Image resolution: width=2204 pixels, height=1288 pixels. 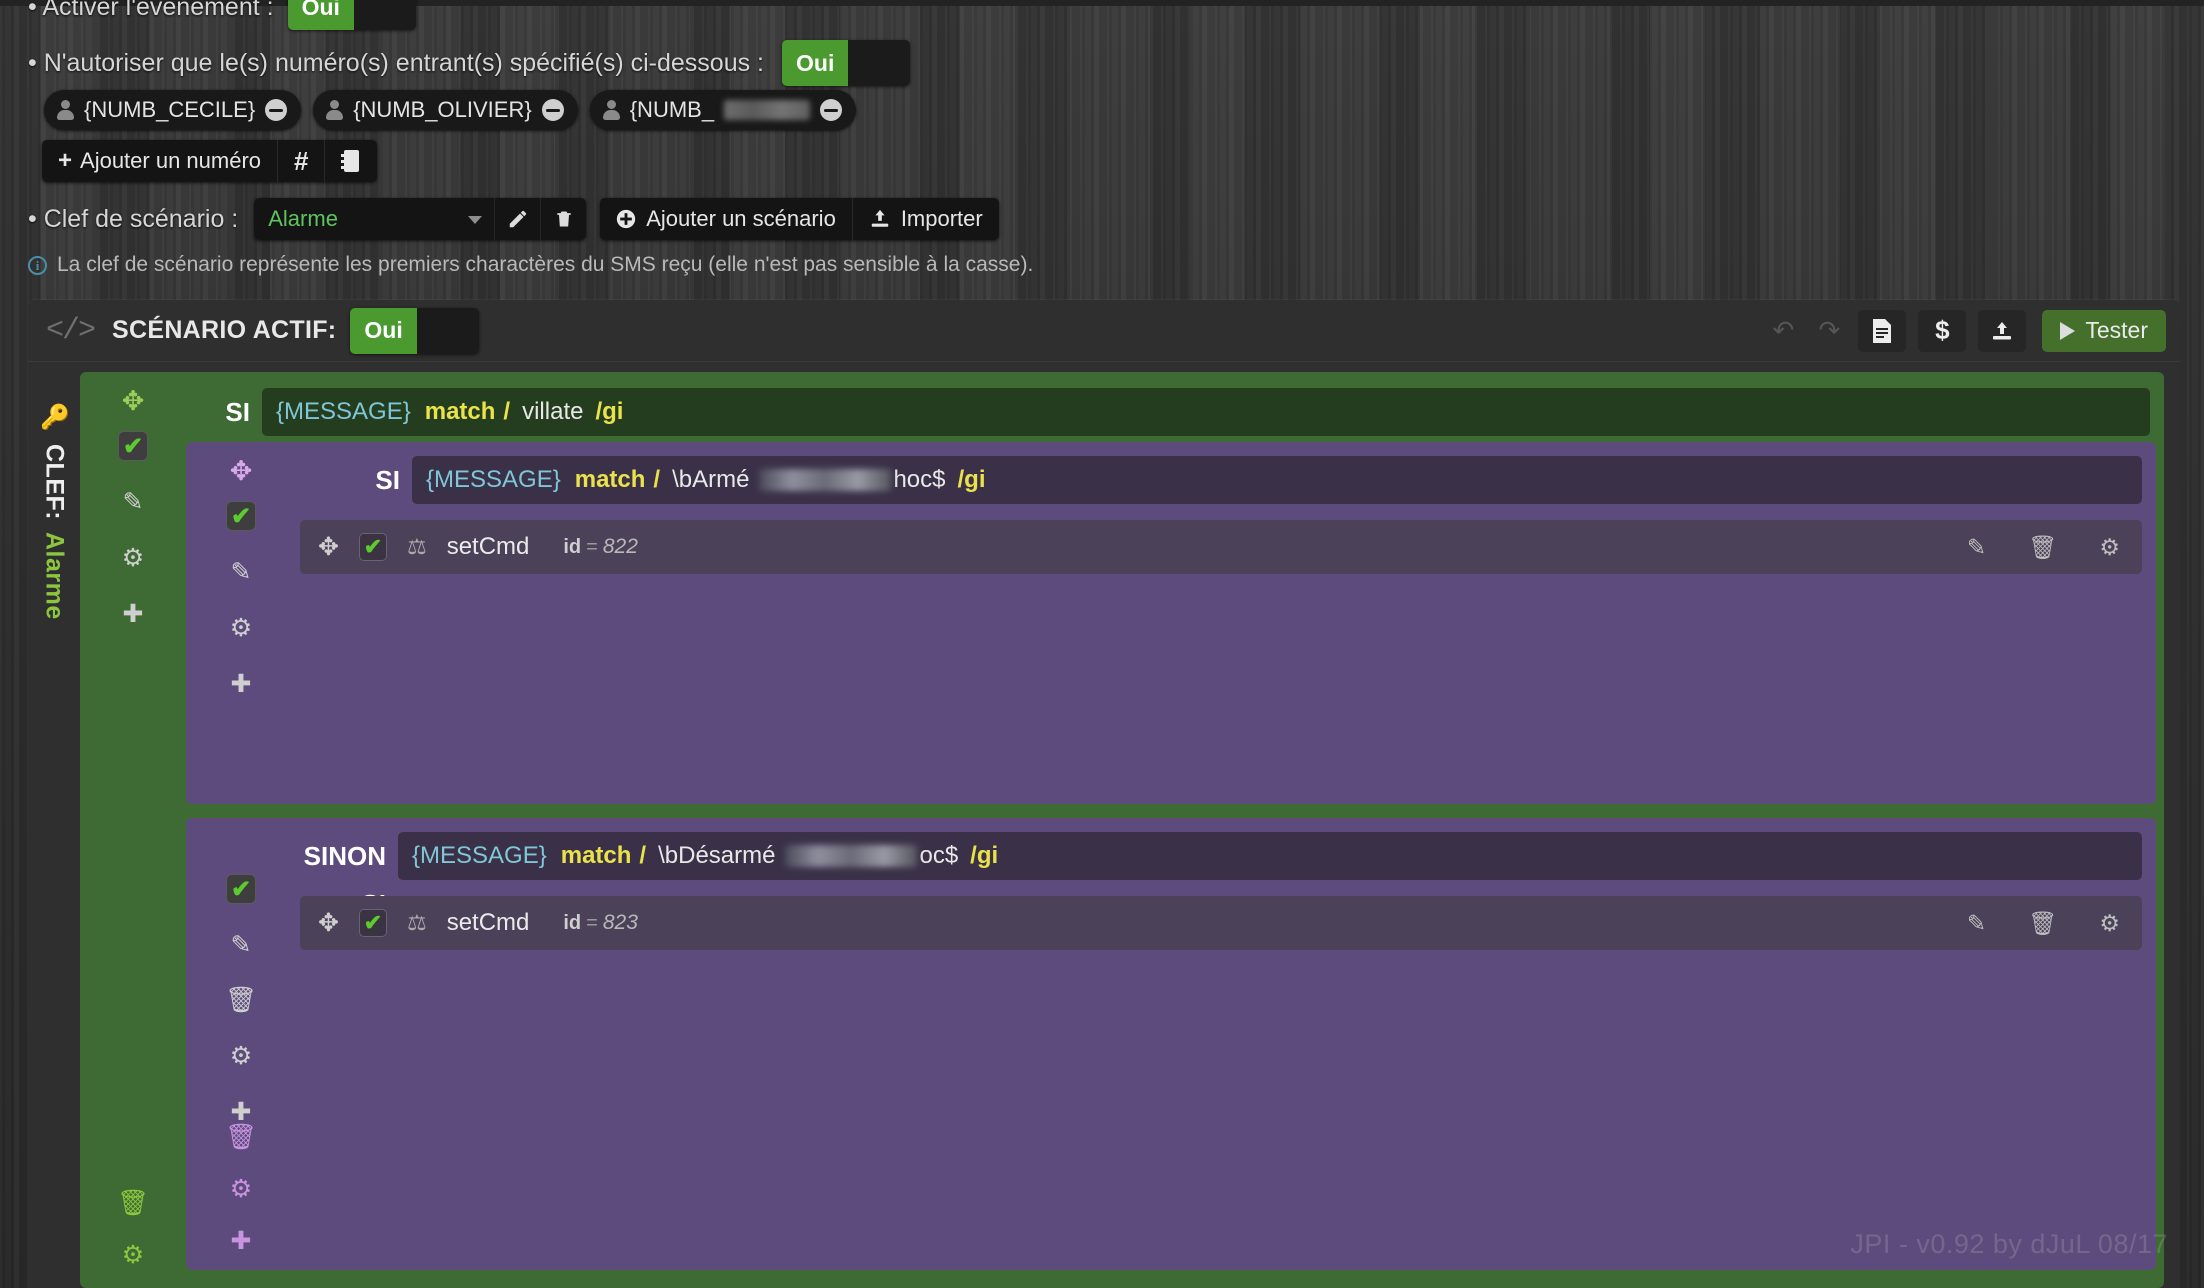 I want to click on purple-sinon-condition-pattern-suffix: oc$, so click(x=939, y=855).